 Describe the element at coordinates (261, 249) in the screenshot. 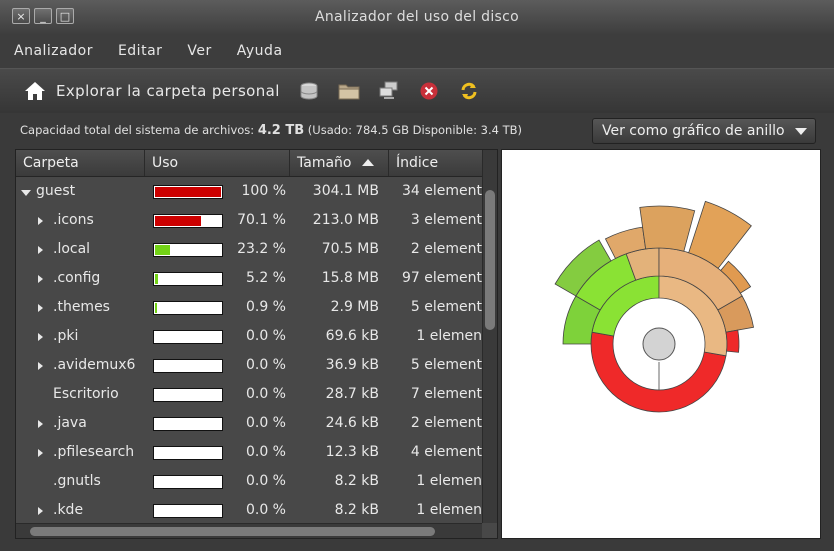

I see `usage-percent: 23.2 %` at that location.